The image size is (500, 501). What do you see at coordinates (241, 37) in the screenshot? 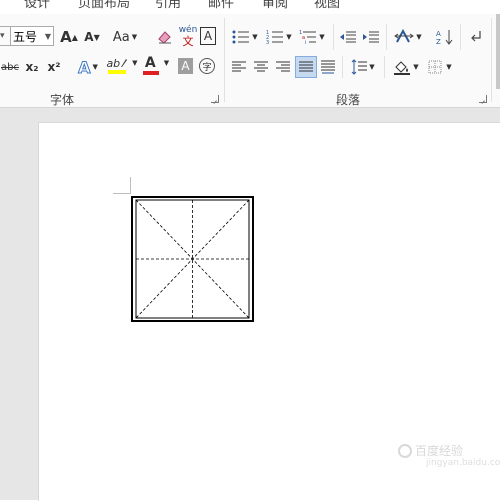
I see `bullet-list-icon` at bounding box center [241, 37].